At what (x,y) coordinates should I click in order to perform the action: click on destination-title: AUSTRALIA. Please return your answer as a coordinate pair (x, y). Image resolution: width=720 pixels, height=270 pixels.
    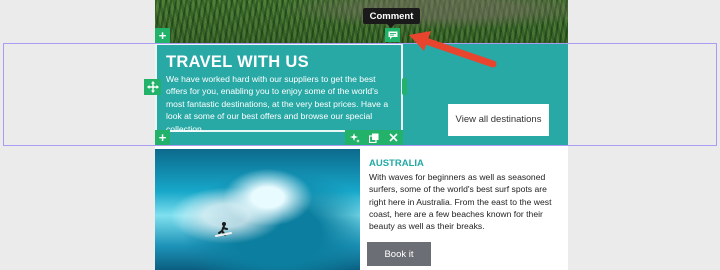
    Looking at the image, I should click on (396, 163).